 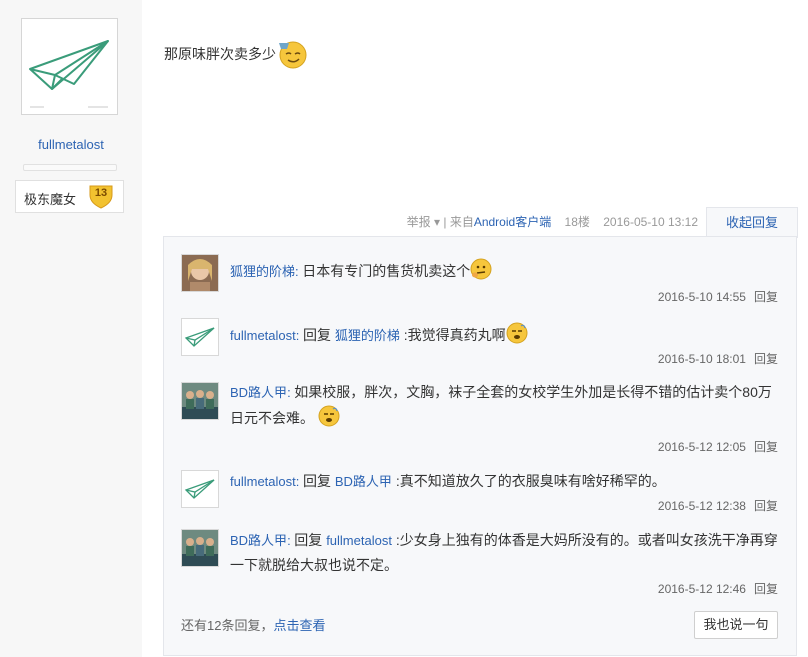 I want to click on reply-footer: 2016-5-12 12:38 回复, so click(x=718, y=505).